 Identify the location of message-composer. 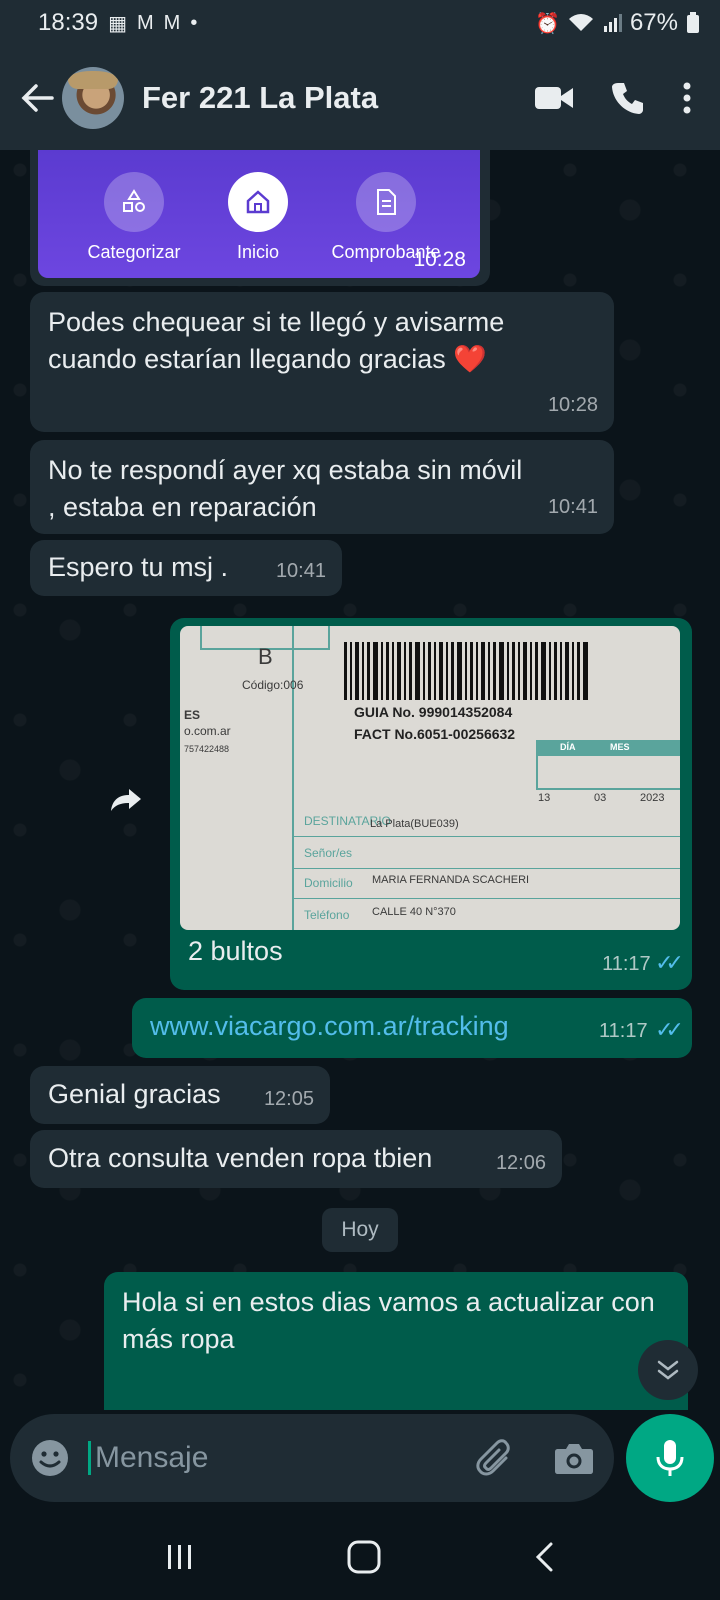
(312, 1458).